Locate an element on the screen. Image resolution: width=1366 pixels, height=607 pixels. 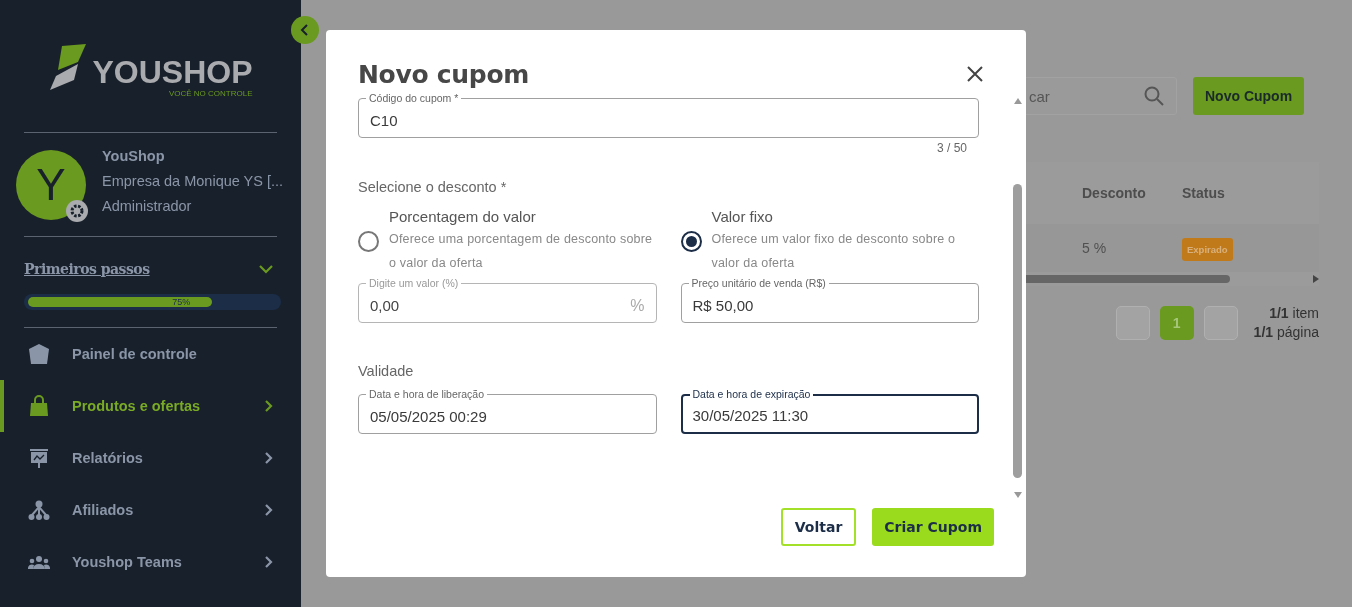
input-field: Código do cupom * C10 is located at coordinates (668, 115).